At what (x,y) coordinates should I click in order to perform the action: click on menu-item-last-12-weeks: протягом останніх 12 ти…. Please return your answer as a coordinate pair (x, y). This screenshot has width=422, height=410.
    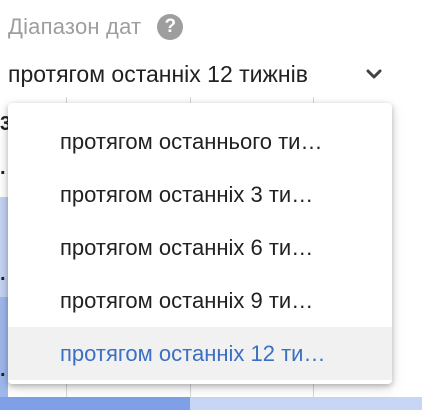
    Looking at the image, I should click on (200, 353).